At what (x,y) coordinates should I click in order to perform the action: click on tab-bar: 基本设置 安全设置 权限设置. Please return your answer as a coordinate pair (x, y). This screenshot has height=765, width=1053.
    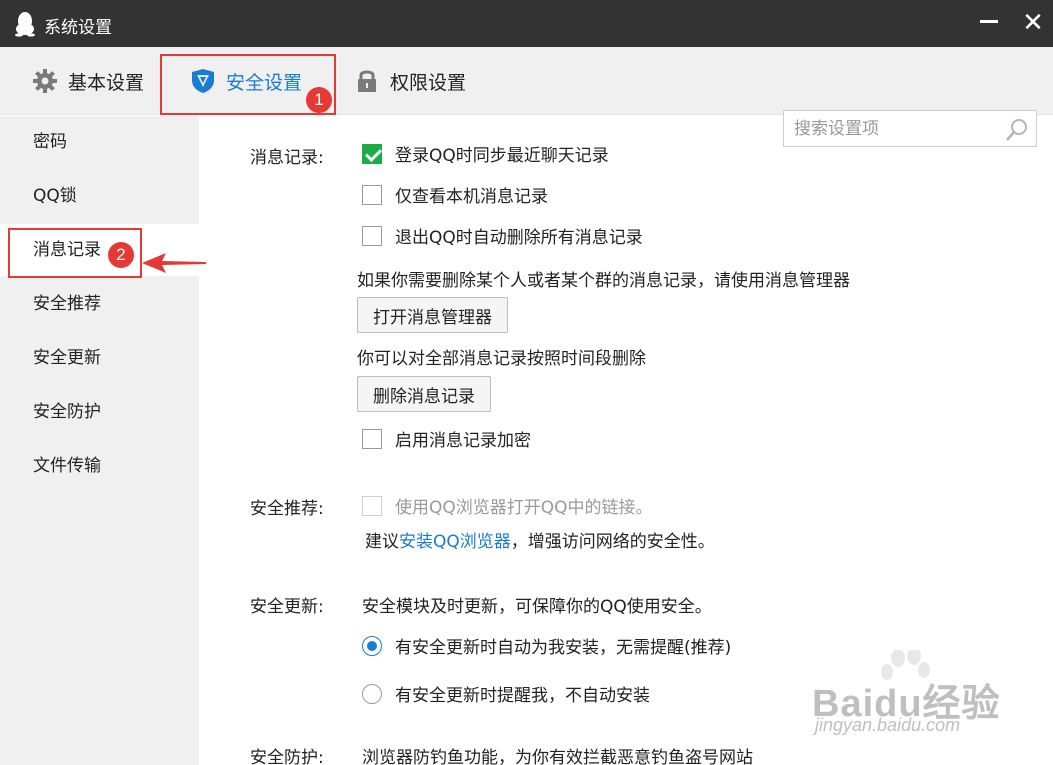
    Looking at the image, I should click on (526, 97).